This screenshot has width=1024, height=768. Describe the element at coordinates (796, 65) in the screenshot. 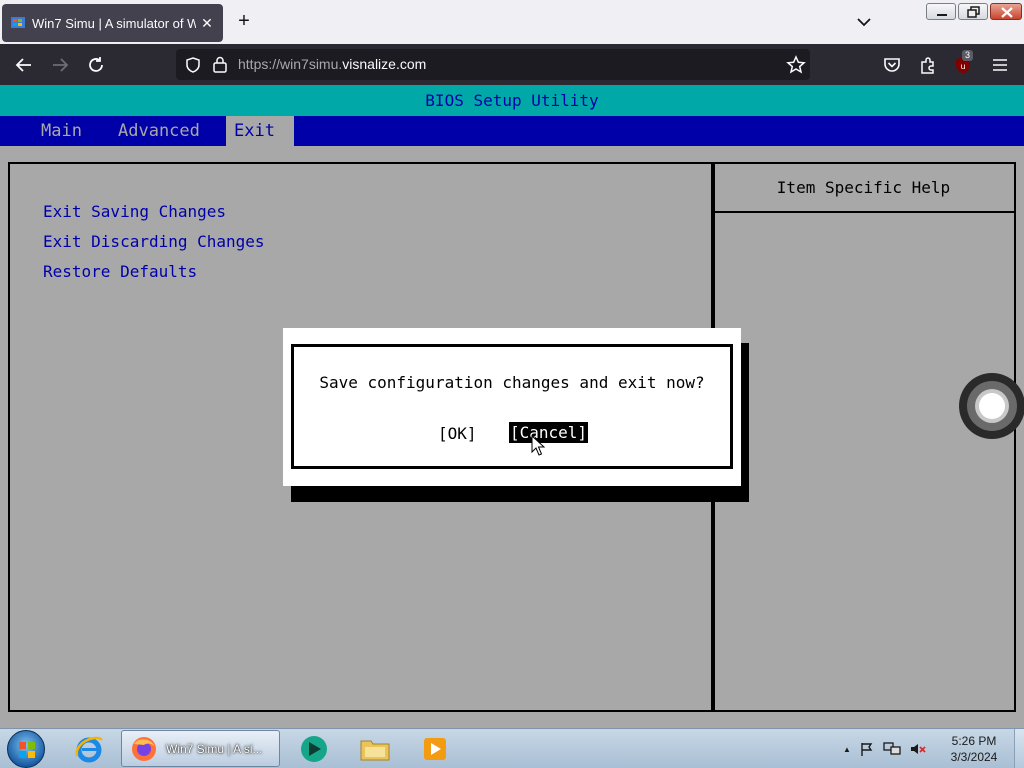

I see `bookmark-star-icon` at that location.